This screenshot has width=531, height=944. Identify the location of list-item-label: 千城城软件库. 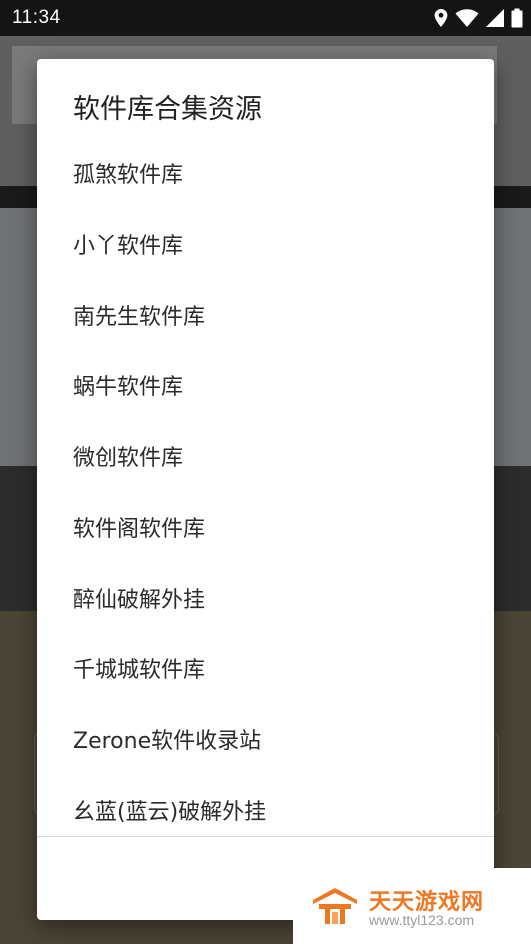
(139, 670).